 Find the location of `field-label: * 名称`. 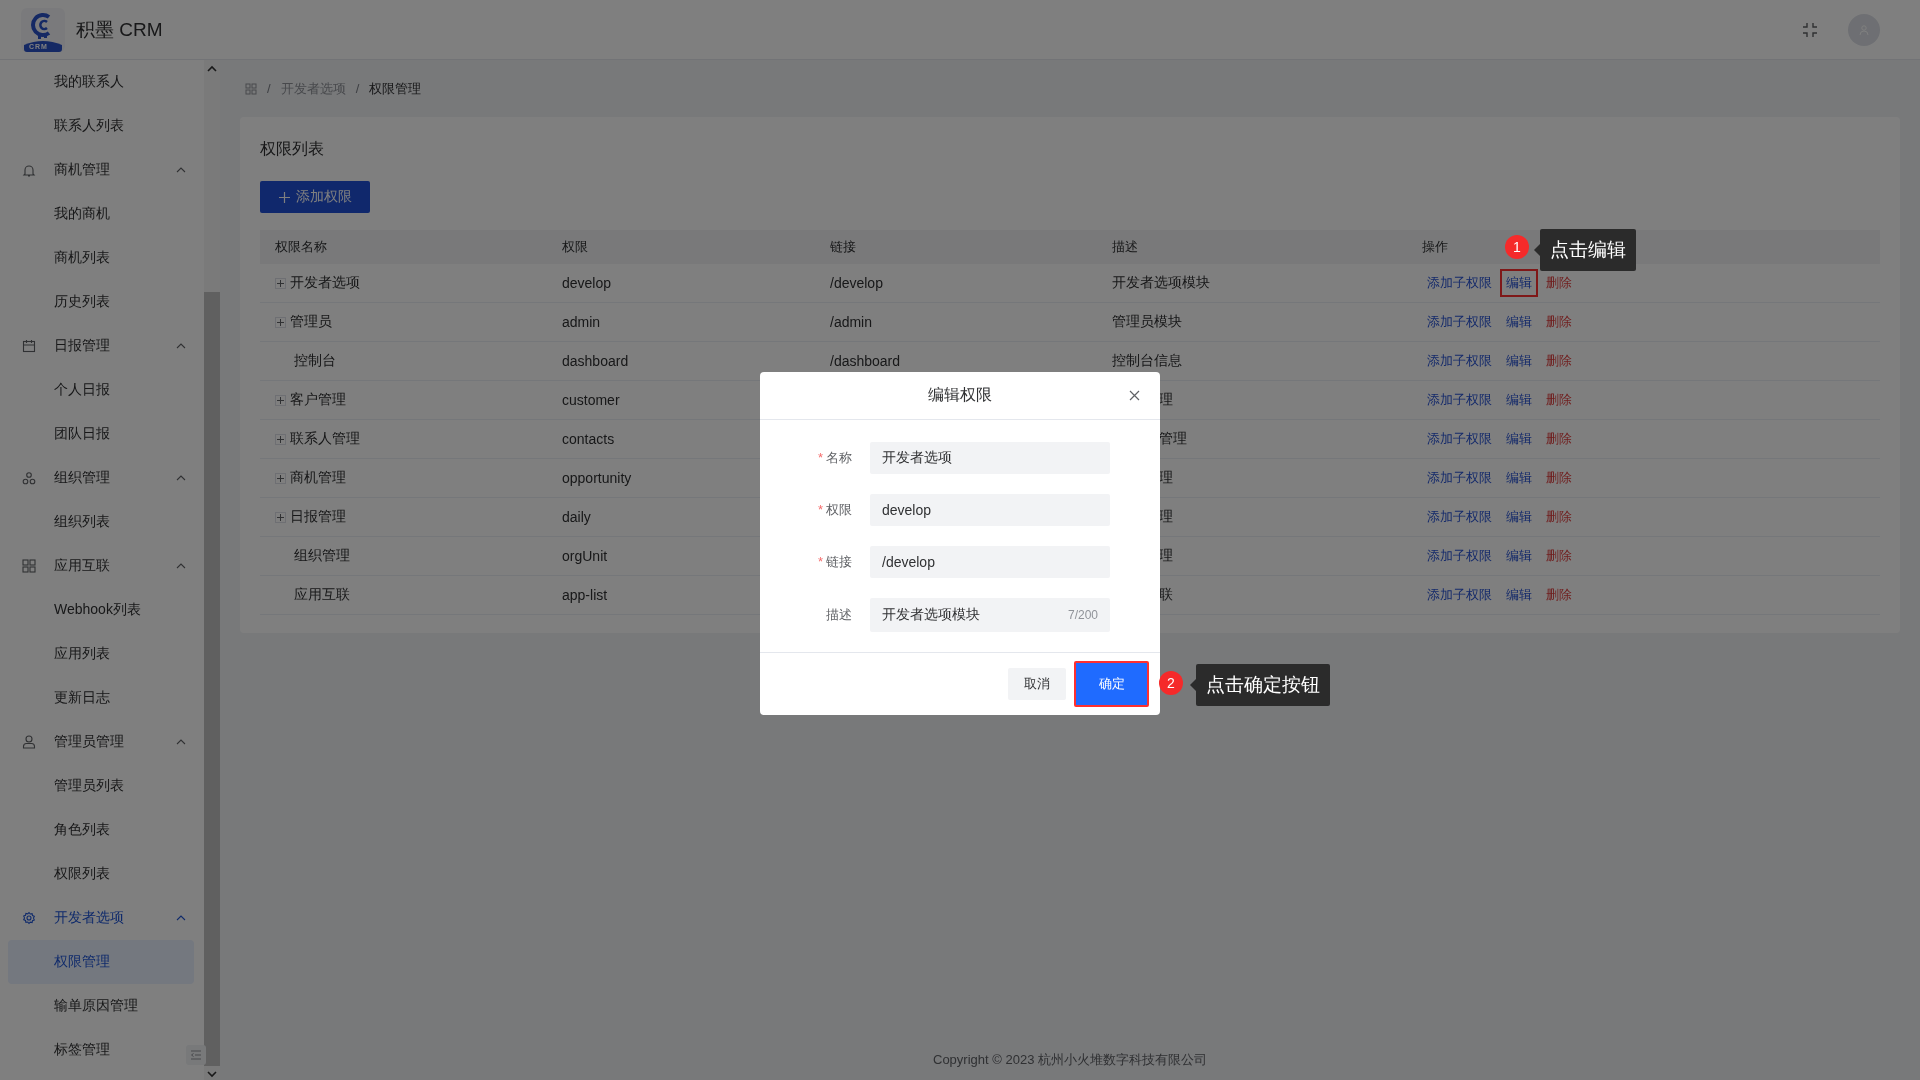

field-label: * 名称 is located at coordinates (834, 458).